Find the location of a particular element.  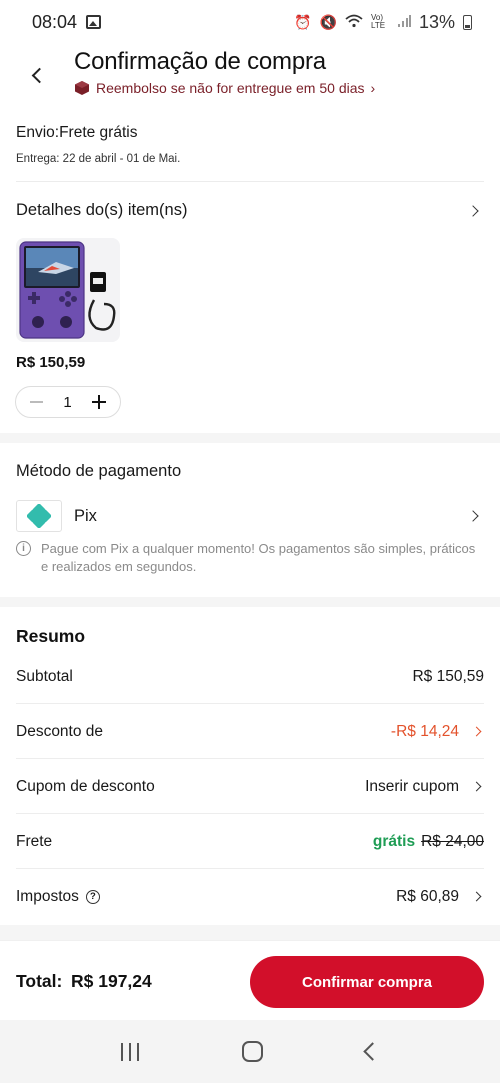

quantity-minus-button is located at coordinates (36, 402).